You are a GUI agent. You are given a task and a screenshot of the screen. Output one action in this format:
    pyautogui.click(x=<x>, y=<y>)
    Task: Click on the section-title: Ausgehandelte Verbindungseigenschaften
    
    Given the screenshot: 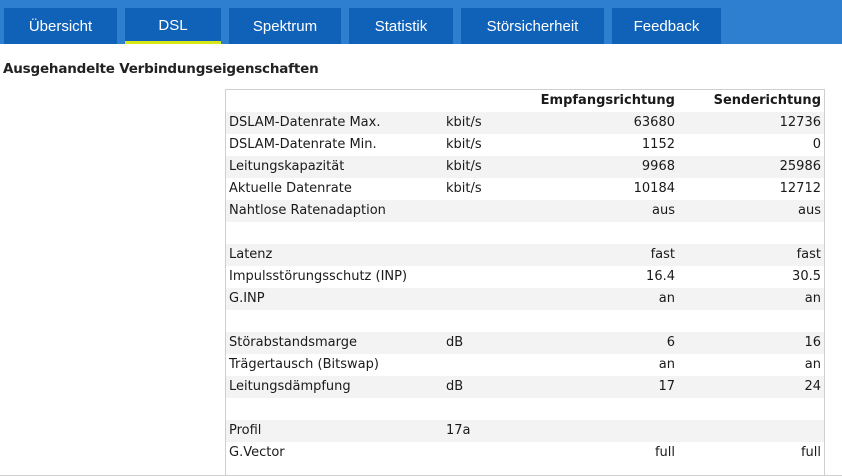 What is the action you would take?
    pyautogui.click(x=161, y=69)
    